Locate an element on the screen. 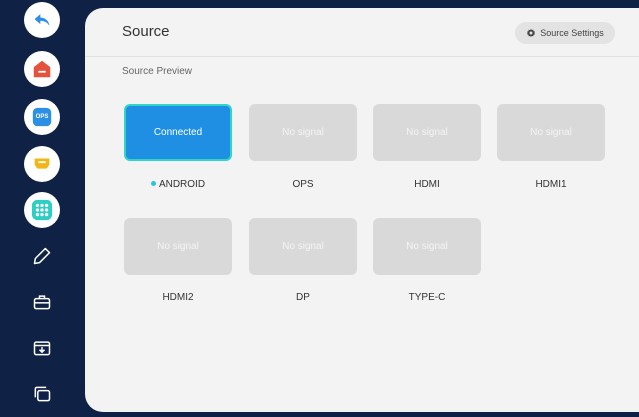  ops-icon-label: OPS is located at coordinates (42, 117).